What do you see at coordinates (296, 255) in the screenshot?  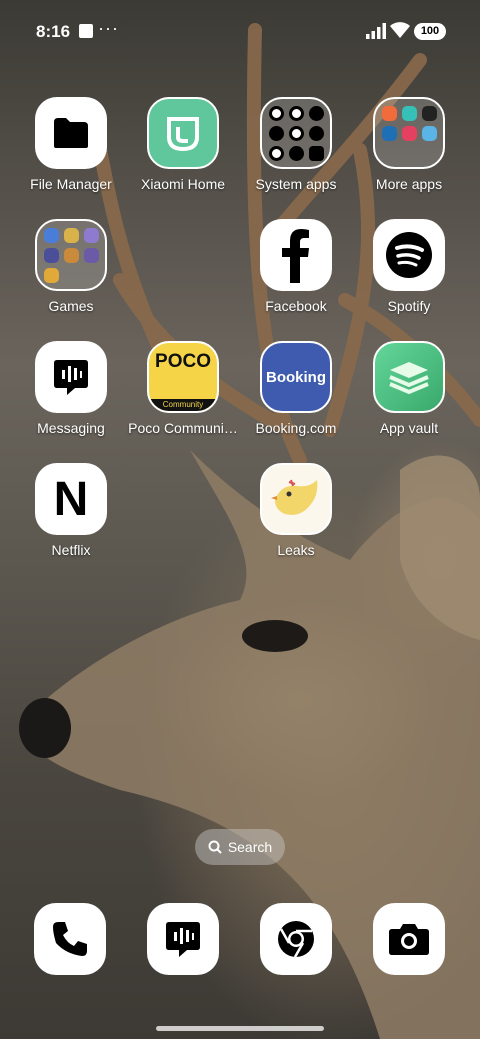 I see `facebook-icon` at bounding box center [296, 255].